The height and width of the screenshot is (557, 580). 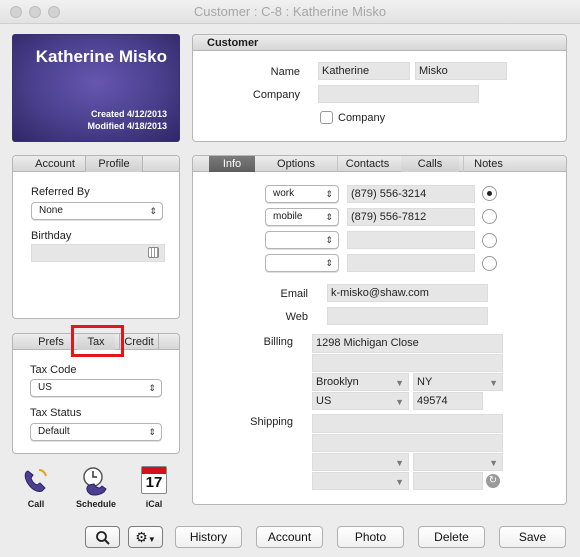 I want to click on billing-city-field: Brooklyn ▼, so click(x=360, y=382).